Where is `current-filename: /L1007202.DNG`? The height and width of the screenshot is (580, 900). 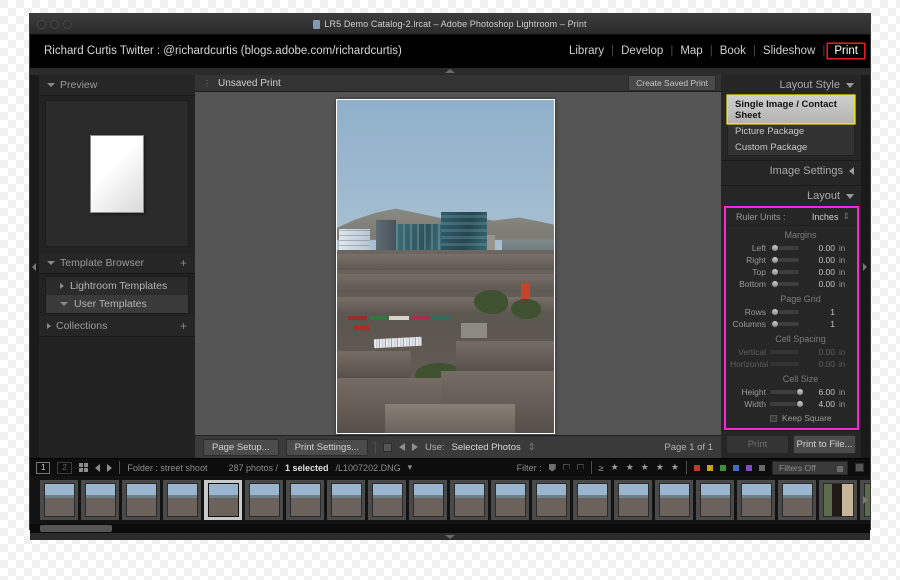
current-filename: /L1007202.DNG is located at coordinates (368, 468).